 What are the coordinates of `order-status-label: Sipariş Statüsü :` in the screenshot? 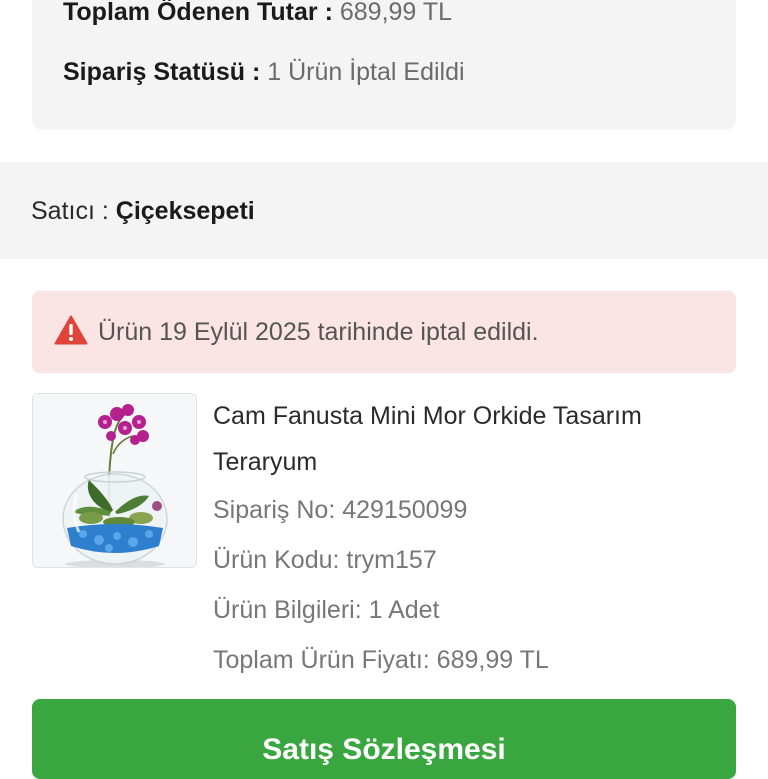 It's located at (165, 72).